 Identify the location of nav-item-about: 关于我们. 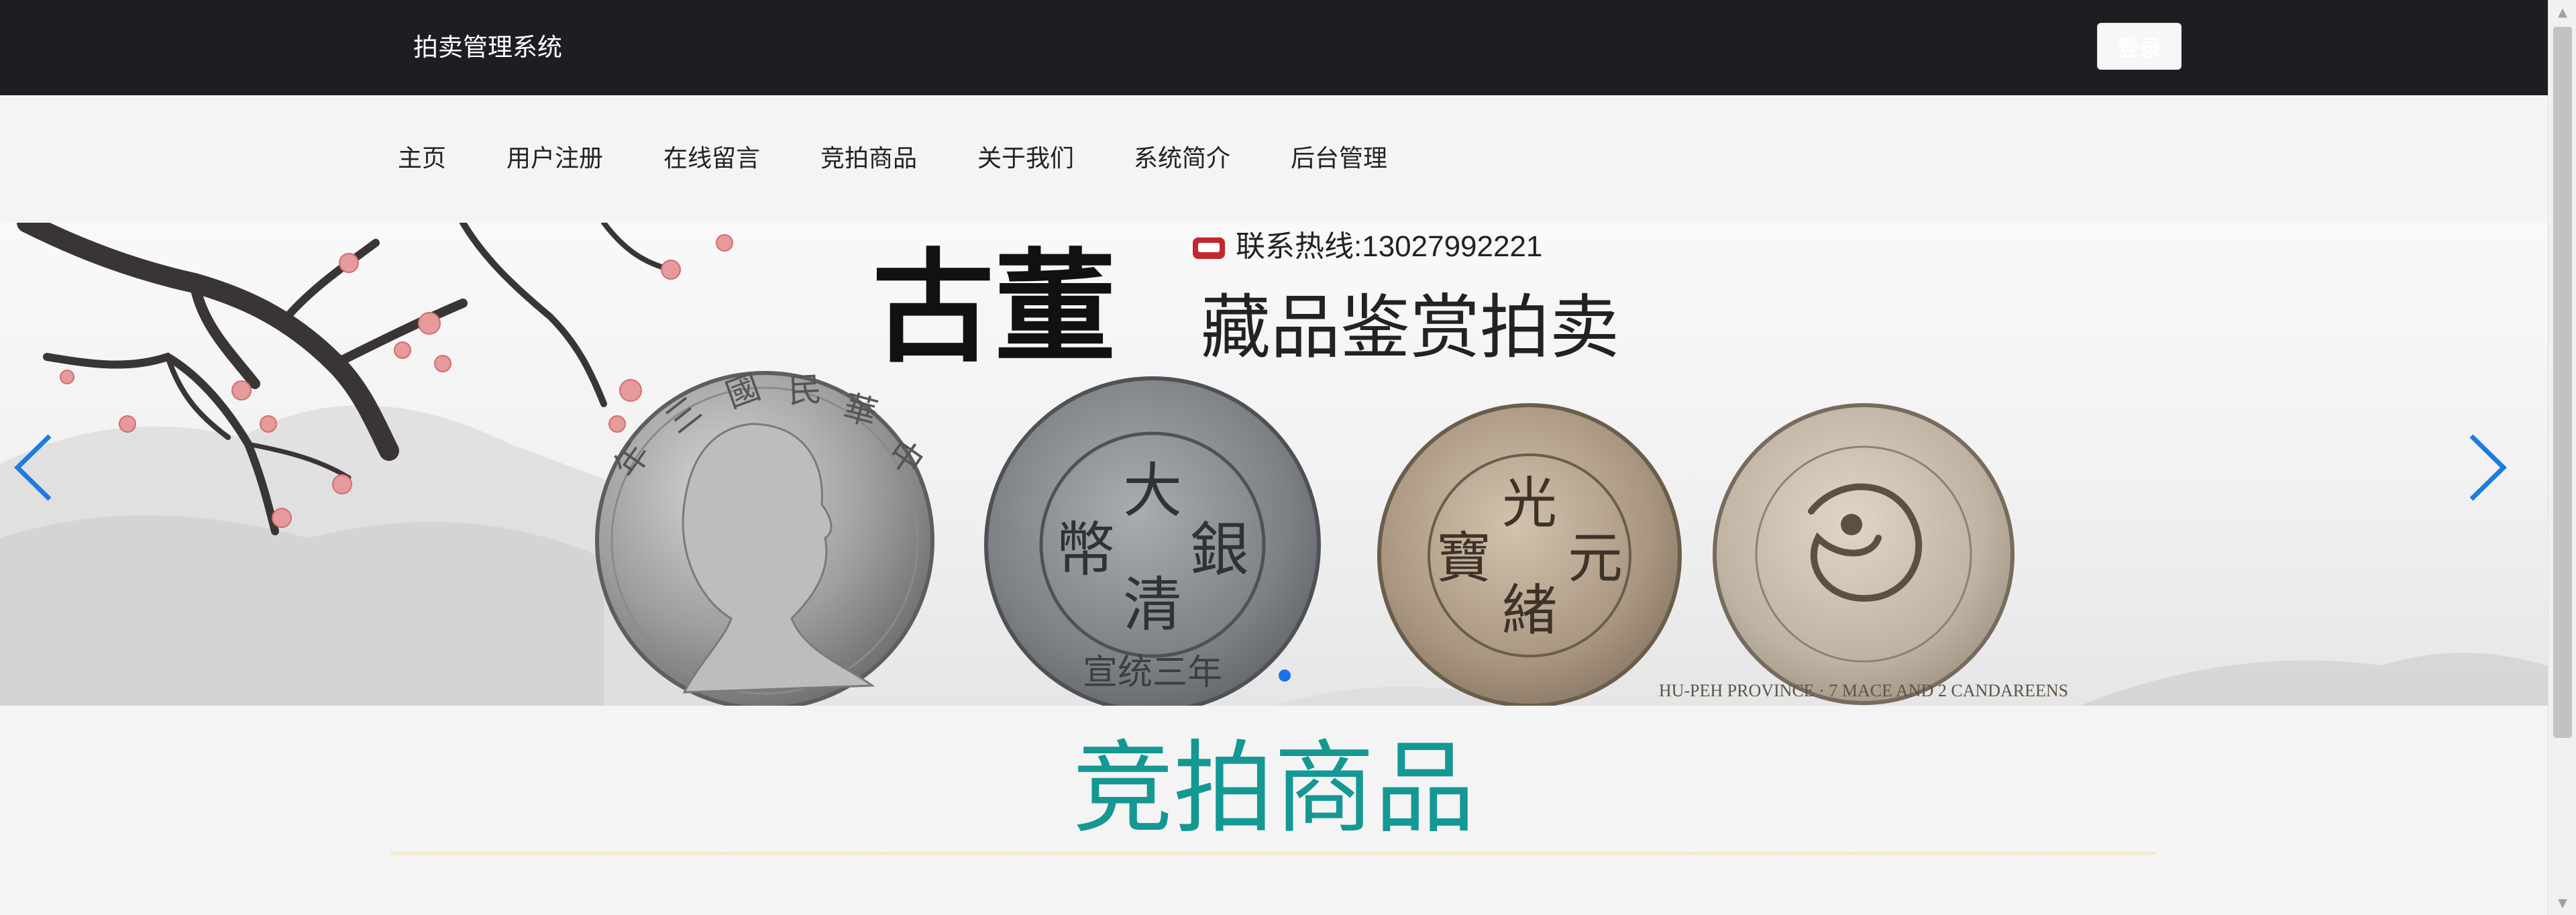
(1025, 159).